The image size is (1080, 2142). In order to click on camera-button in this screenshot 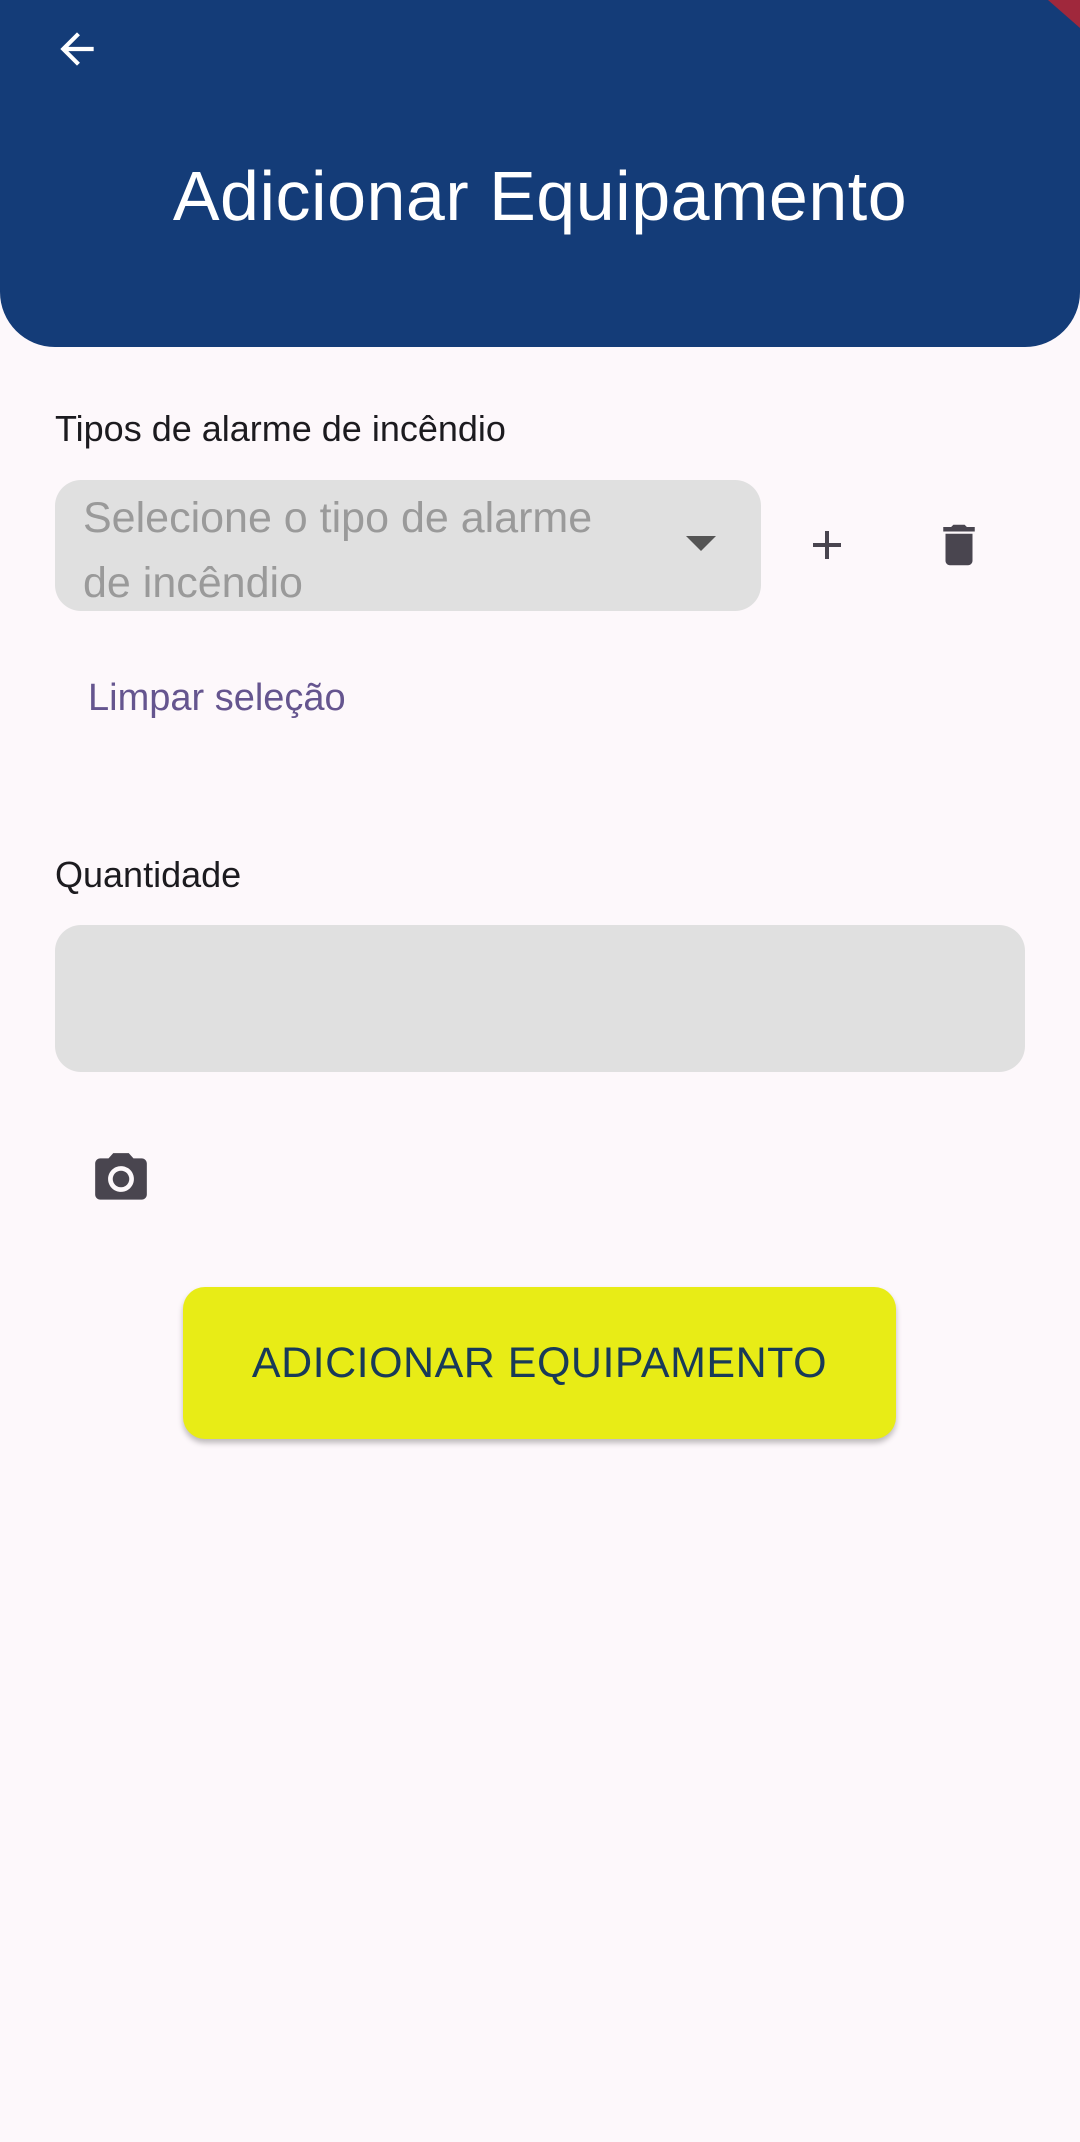, I will do `click(121, 1179)`.